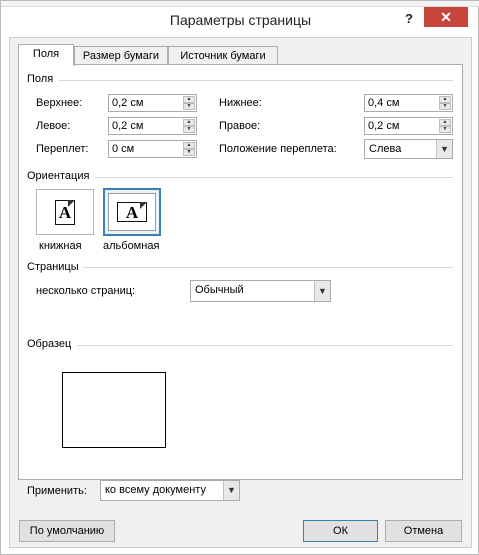 Image resolution: width=479 pixels, height=555 pixels. What do you see at coordinates (128, 126) in the screenshot?
I see `left-margin-value: 0,2 см` at bounding box center [128, 126].